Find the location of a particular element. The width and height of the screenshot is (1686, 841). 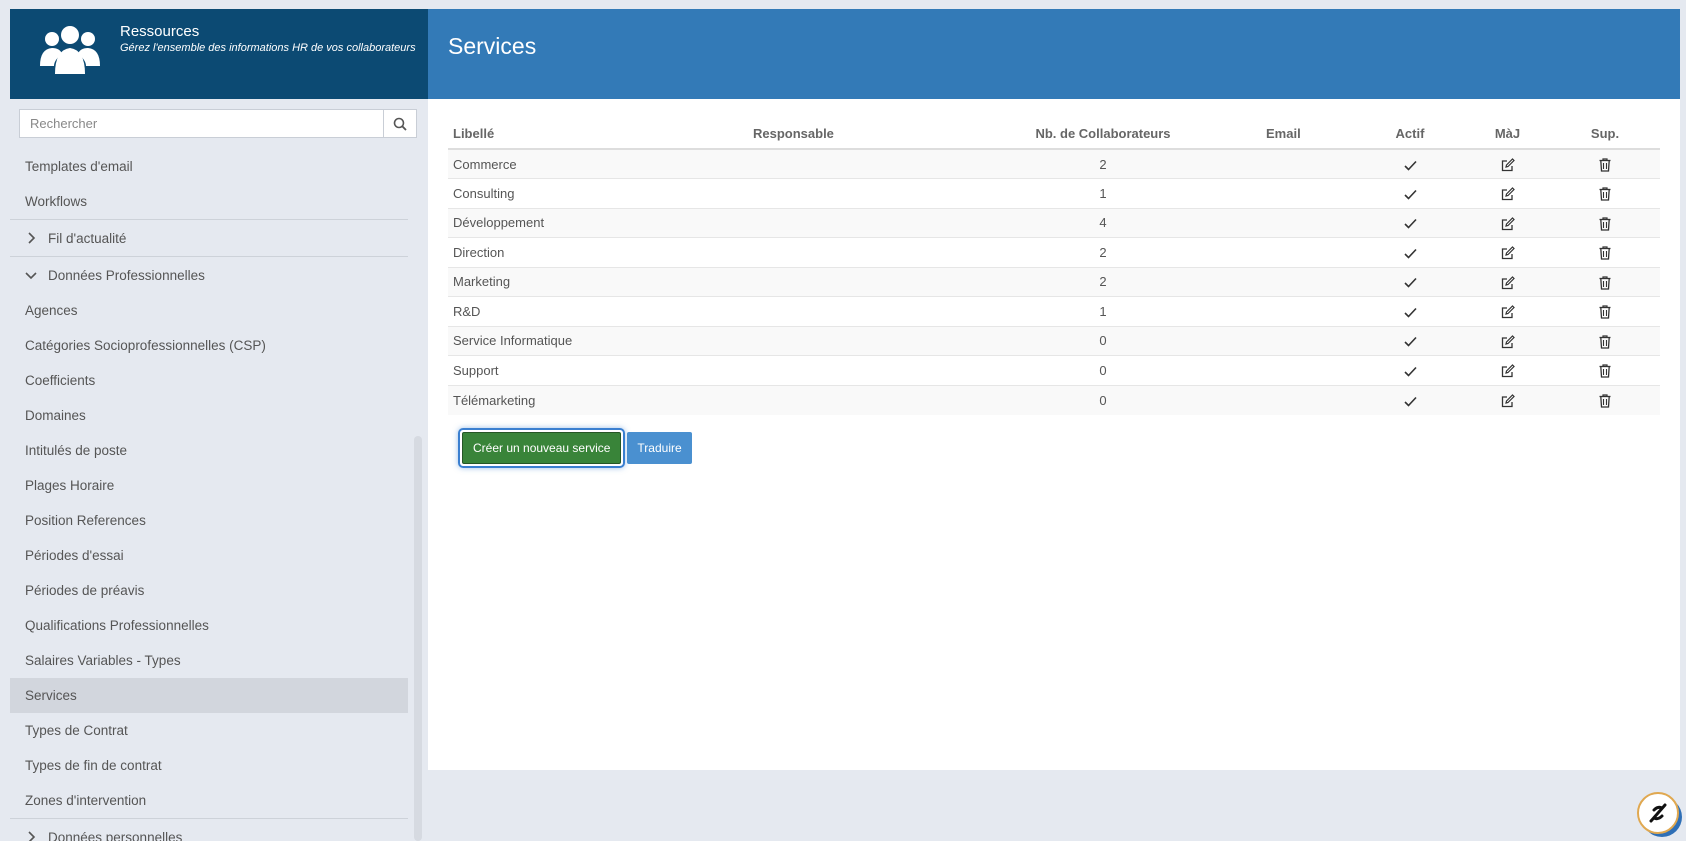

sidebar-item-templates-email: Templates d'email is located at coordinates (209, 166).